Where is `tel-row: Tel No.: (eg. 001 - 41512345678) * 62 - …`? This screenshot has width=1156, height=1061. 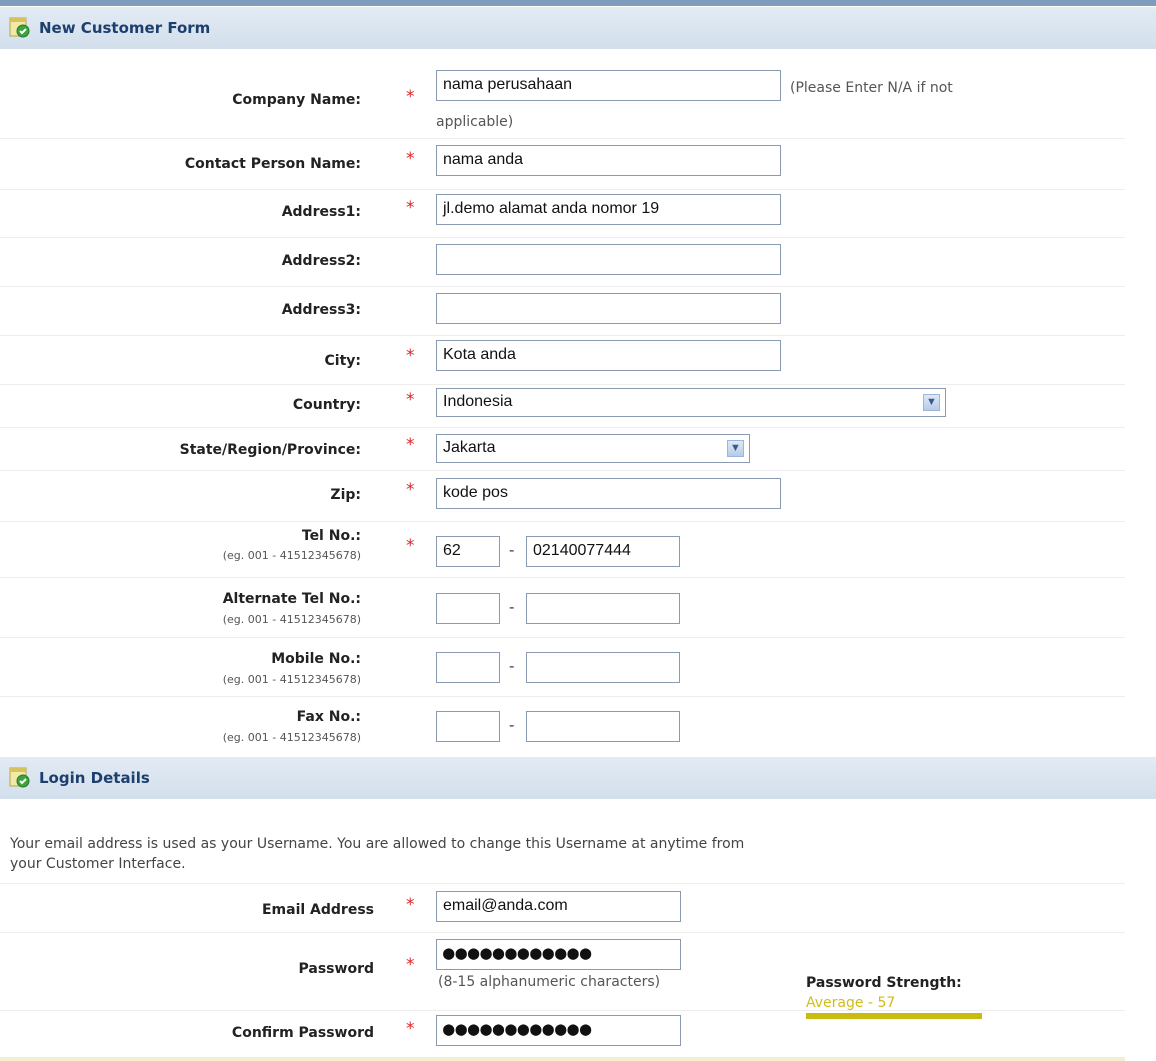
tel-row: Tel No.: (eg. 001 - 41512345678) * 62 - … is located at coordinates (562, 550).